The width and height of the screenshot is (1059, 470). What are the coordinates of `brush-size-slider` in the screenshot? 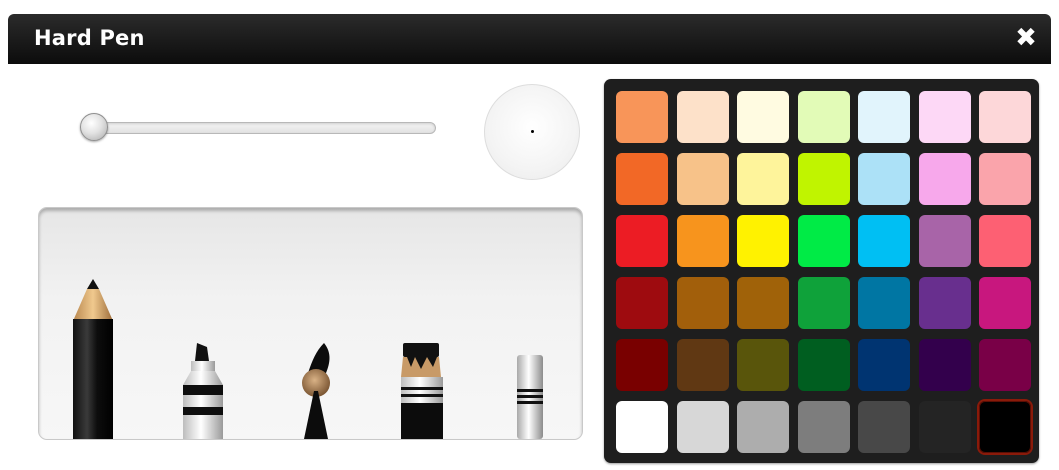 It's located at (258, 127).